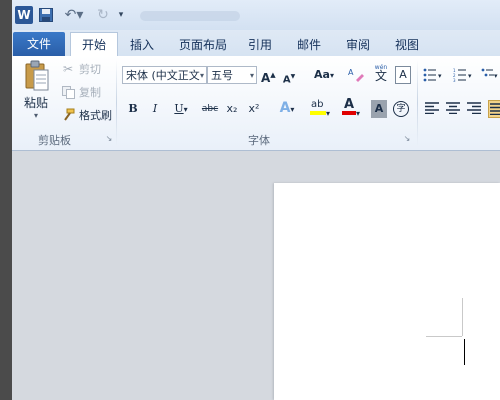 This screenshot has width=500, height=400. What do you see at coordinates (254, 109) in the screenshot?
I see `superscript-button: x²` at bounding box center [254, 109].